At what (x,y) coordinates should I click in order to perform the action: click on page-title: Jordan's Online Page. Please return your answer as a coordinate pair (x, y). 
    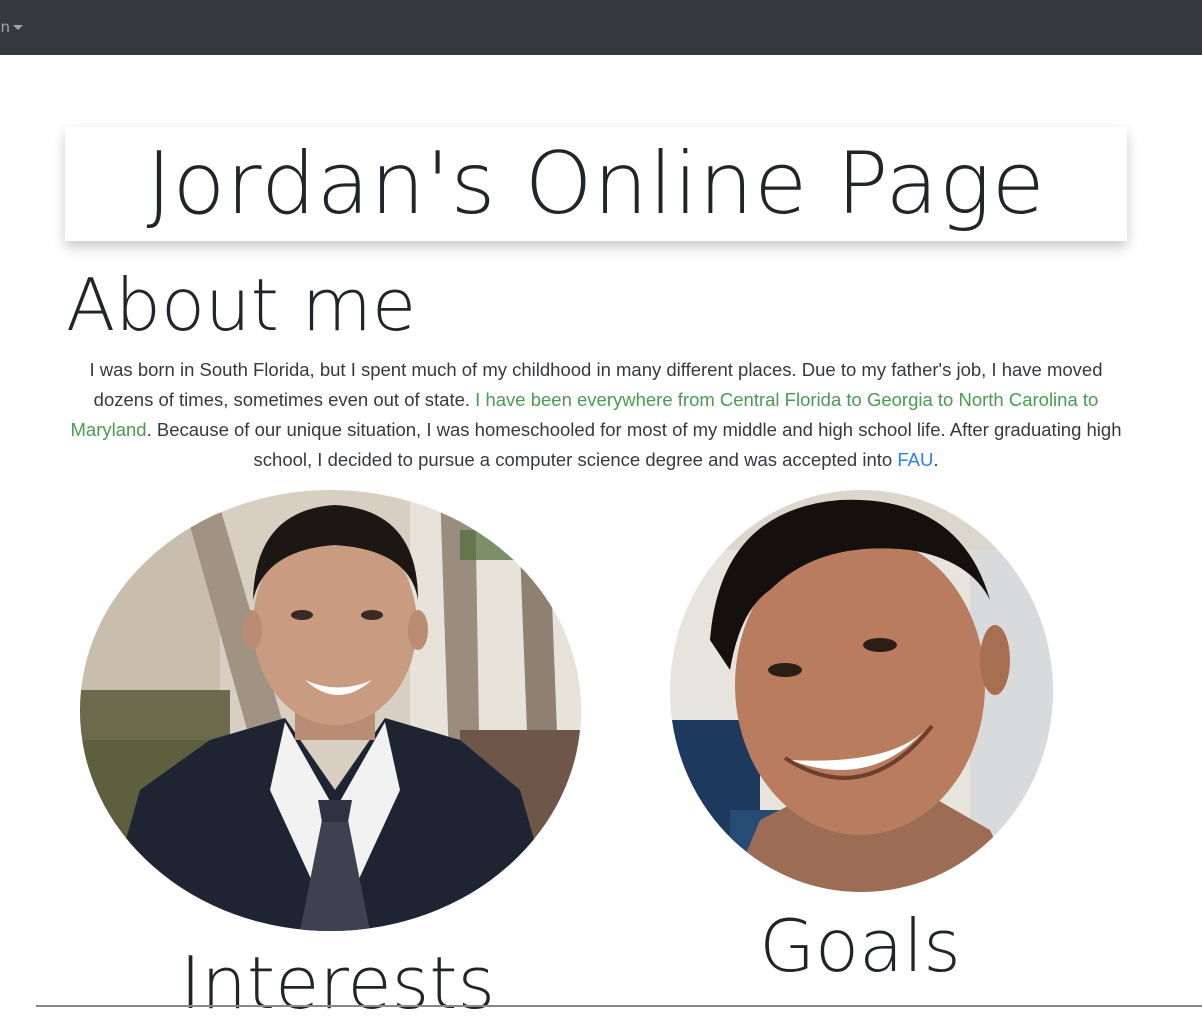
    Looking at the image, I should click on (596, 184).